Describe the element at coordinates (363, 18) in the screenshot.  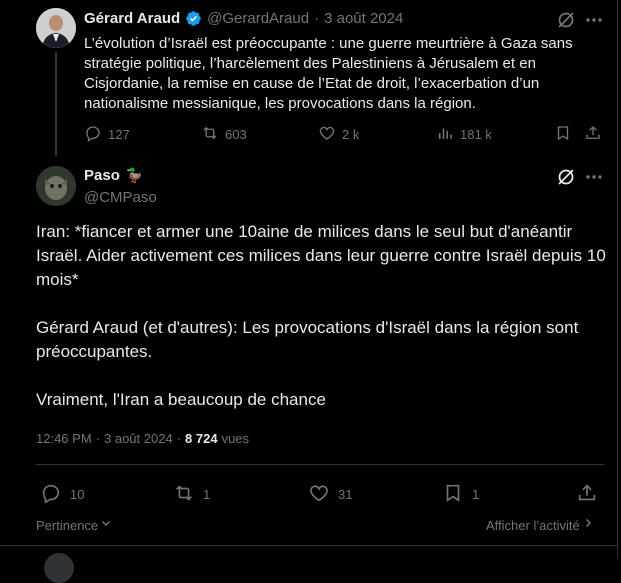
I see `quoted-tweet-date: 3 août 2024` at that location.